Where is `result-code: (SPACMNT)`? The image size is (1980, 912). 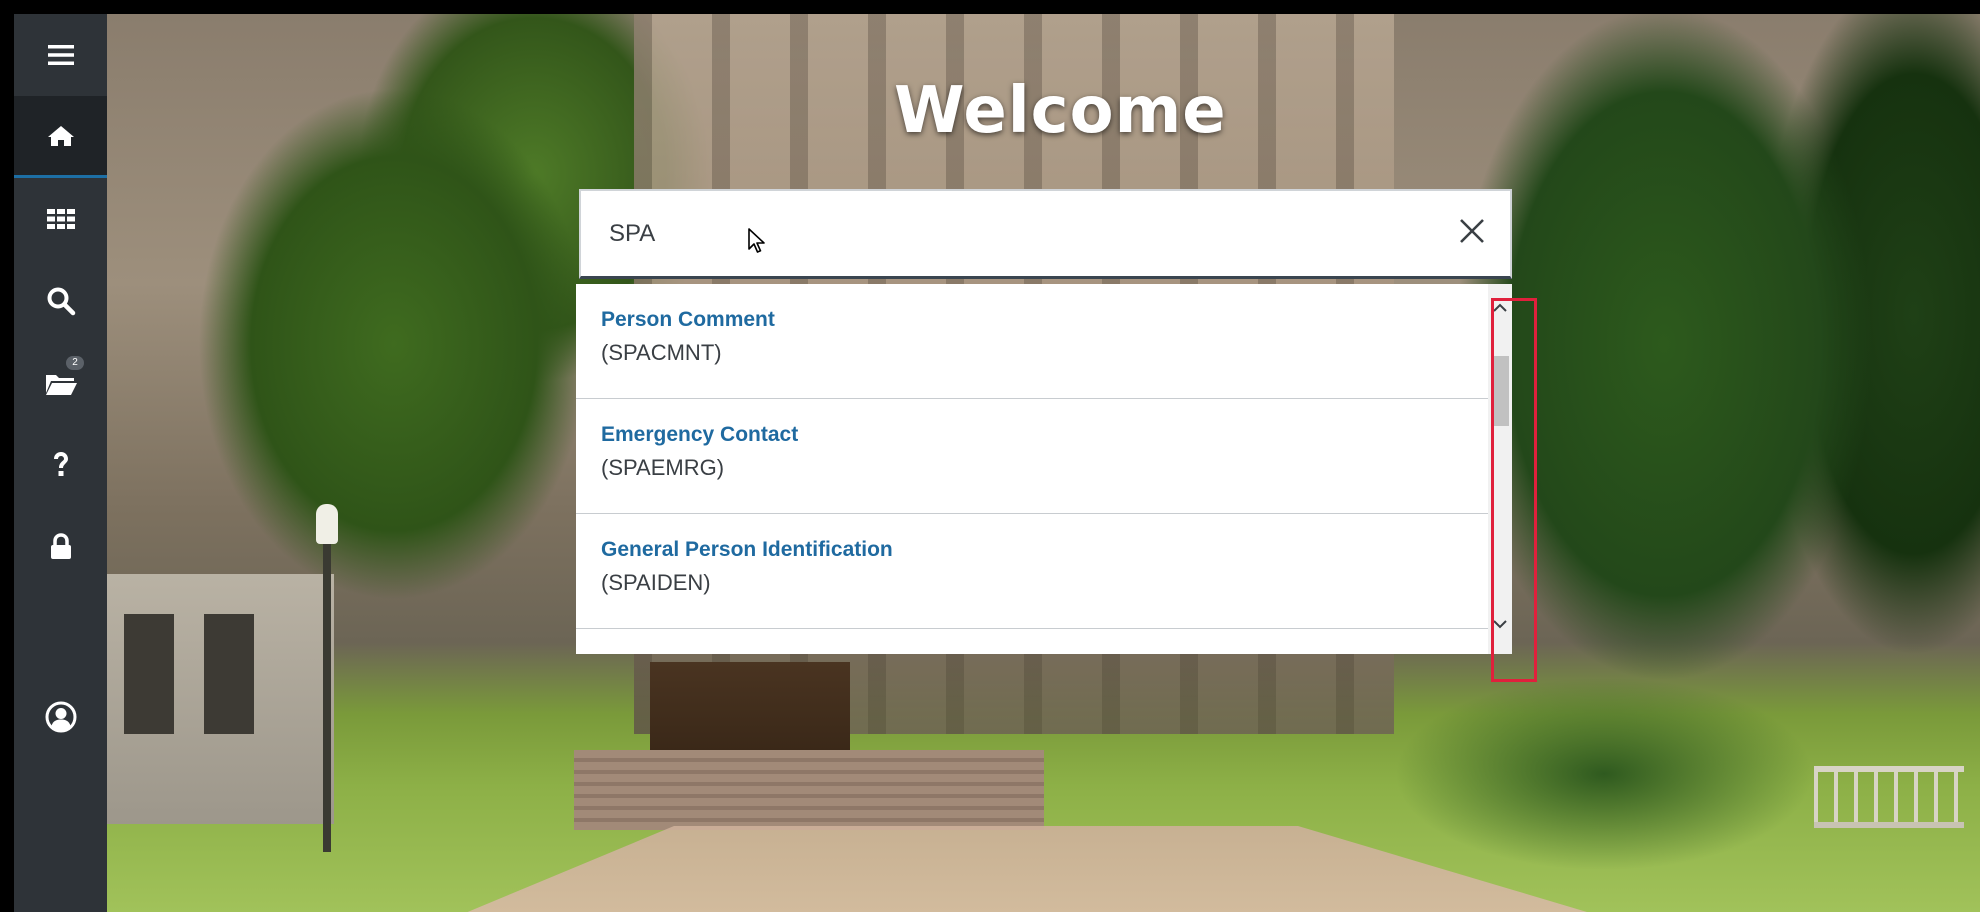 result-code: (SPACMNT) is located at coordinates (661, 352).